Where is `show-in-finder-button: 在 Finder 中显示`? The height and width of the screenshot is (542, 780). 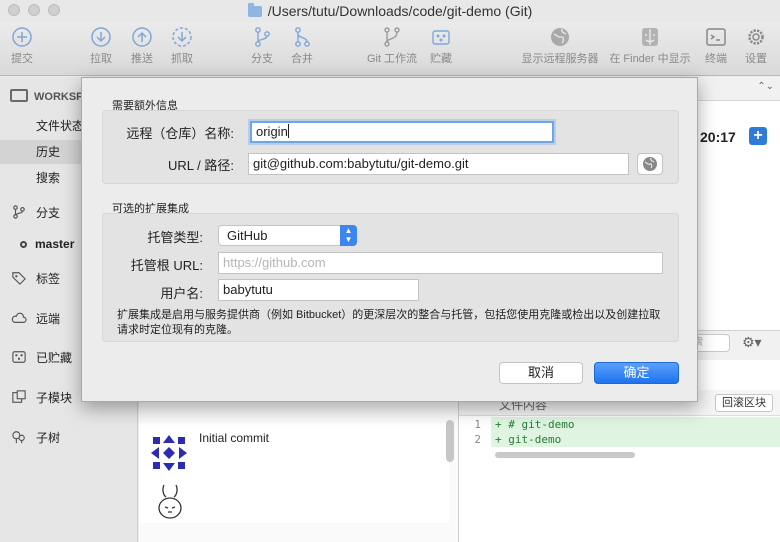
show-in-finder-button: 在 Finder 中显示 is located at coordinates (650, 46).